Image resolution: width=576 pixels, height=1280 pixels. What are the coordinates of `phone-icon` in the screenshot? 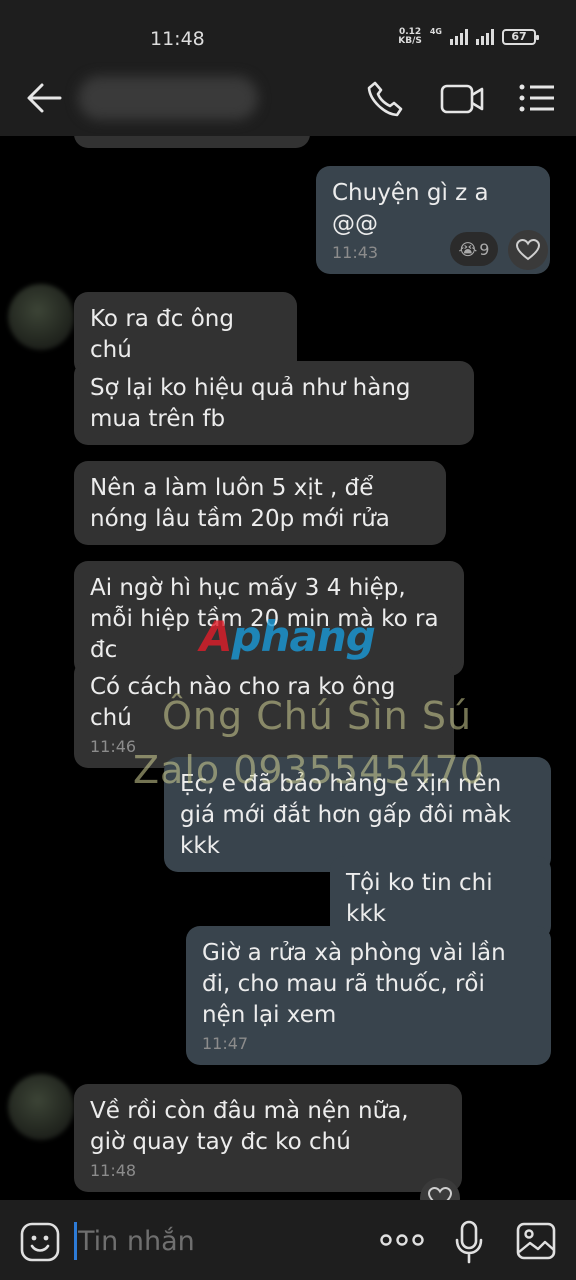 It's located at (385, 99).